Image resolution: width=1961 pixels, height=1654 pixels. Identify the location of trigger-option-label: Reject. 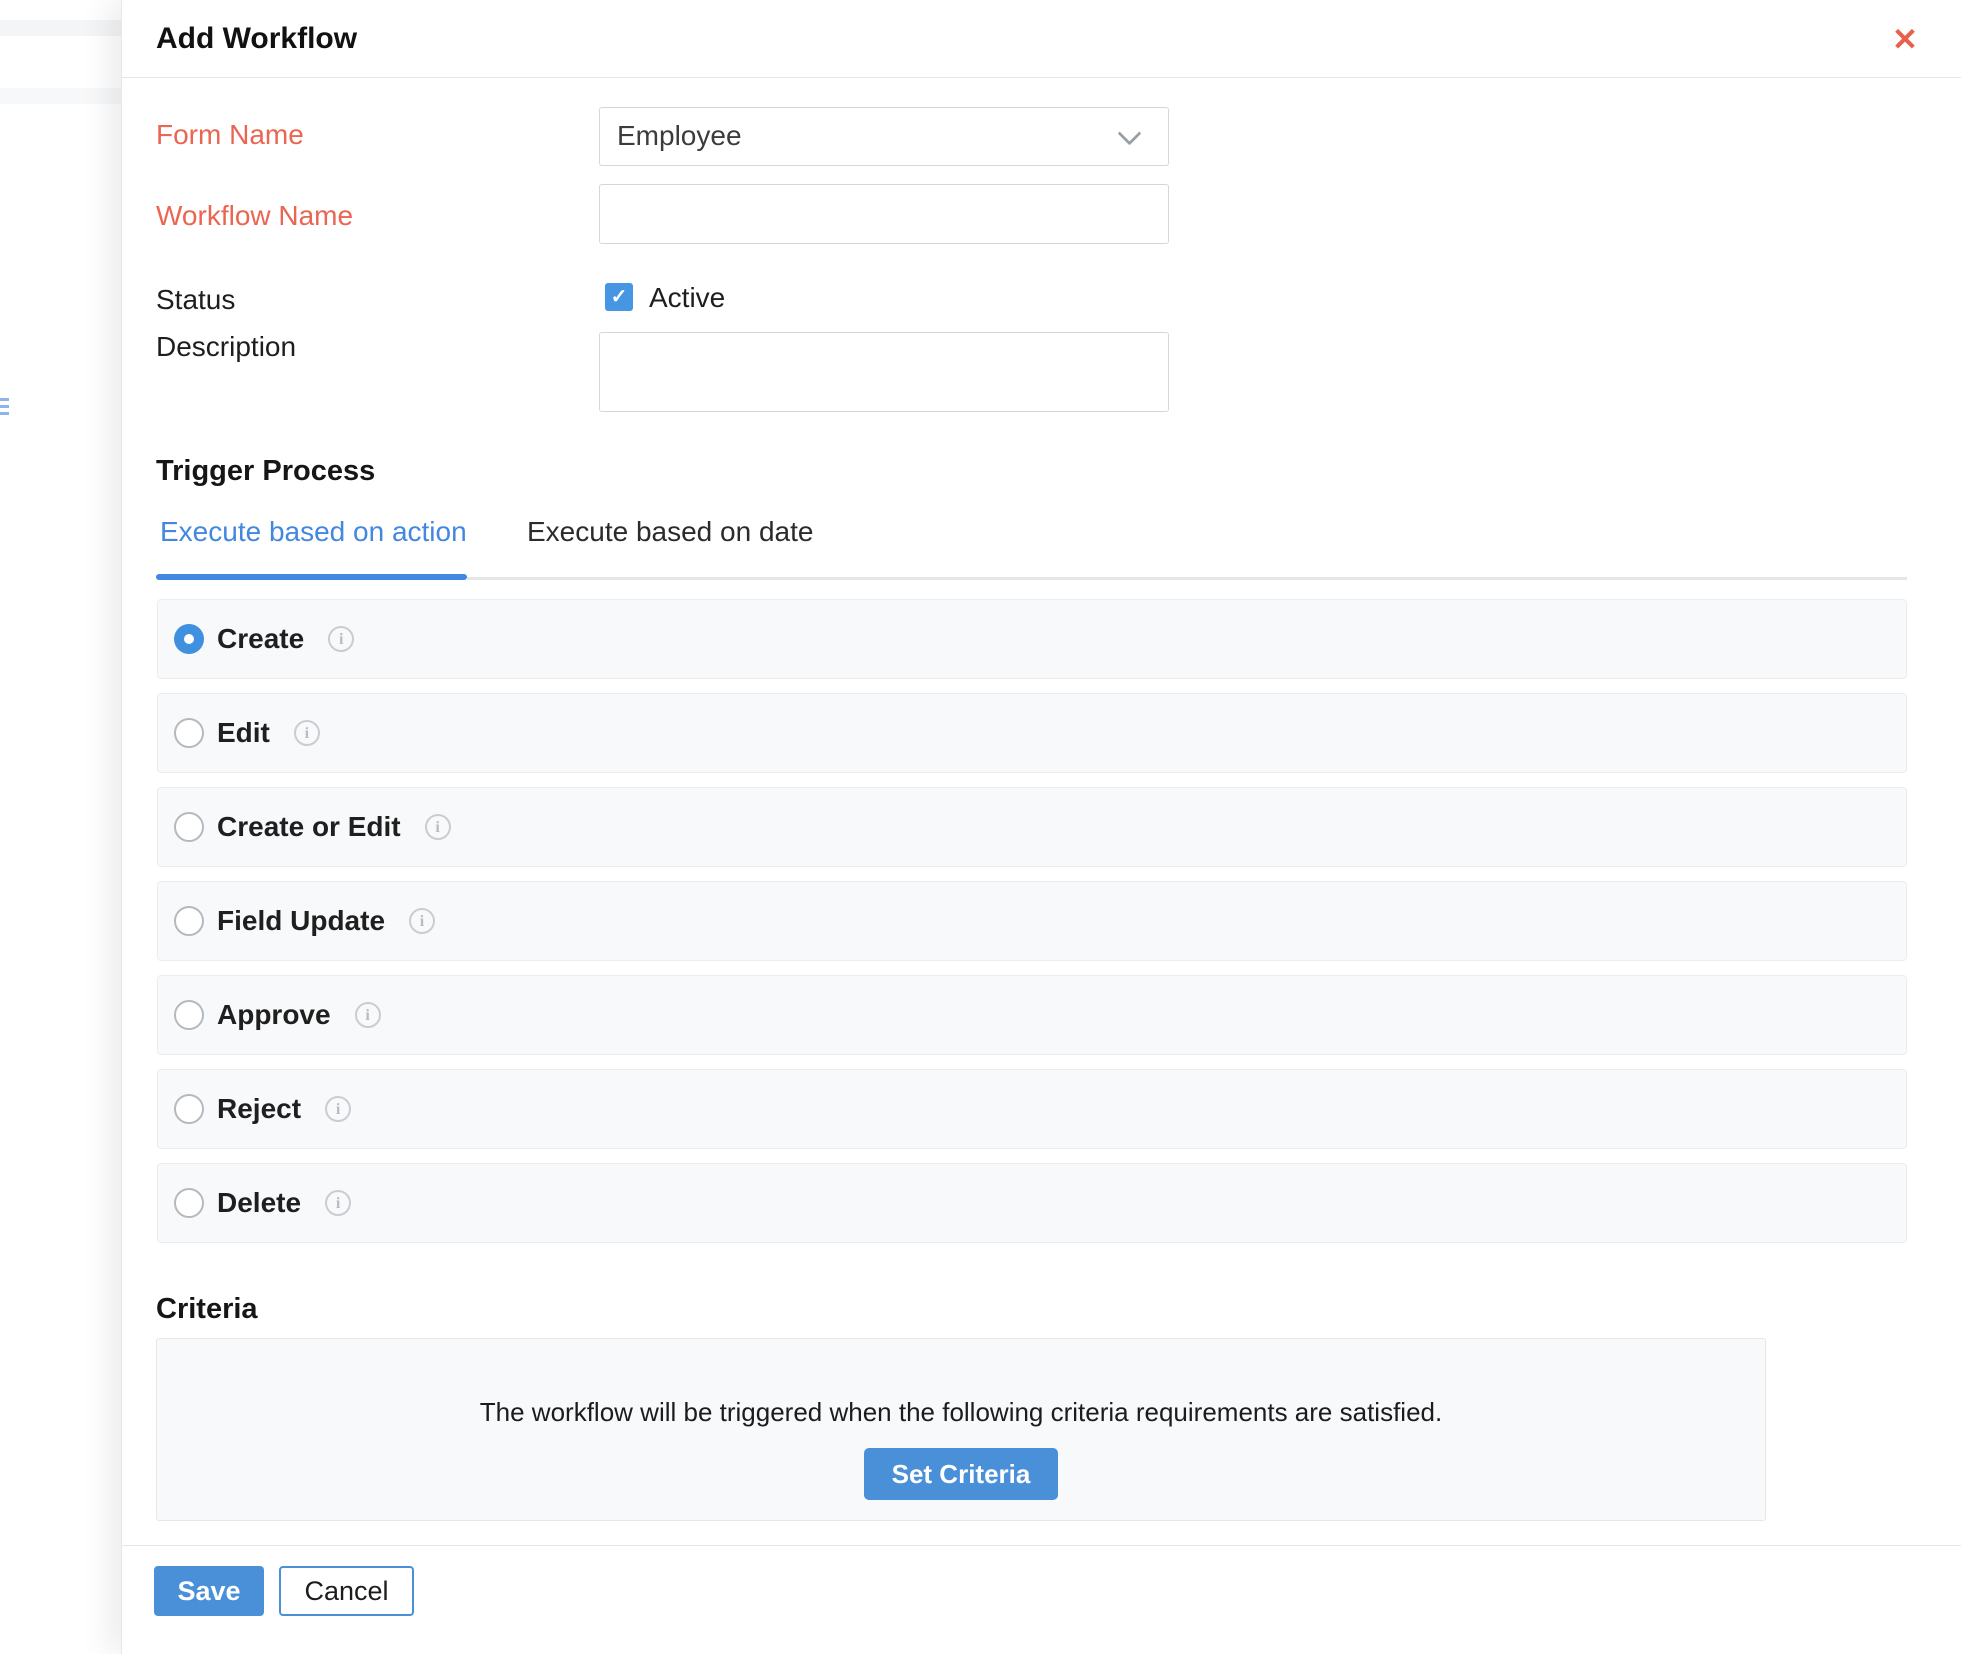
(259, 1108).